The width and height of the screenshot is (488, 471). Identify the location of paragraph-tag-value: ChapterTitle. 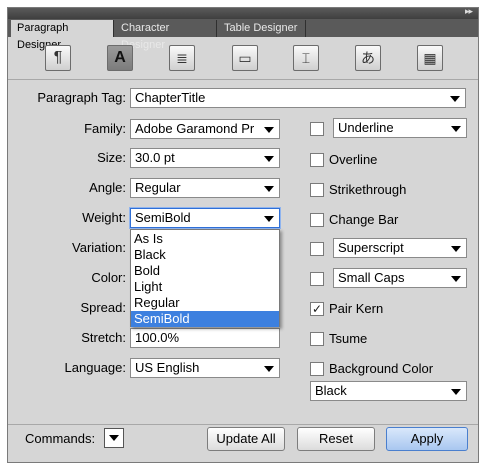
(170, 97).